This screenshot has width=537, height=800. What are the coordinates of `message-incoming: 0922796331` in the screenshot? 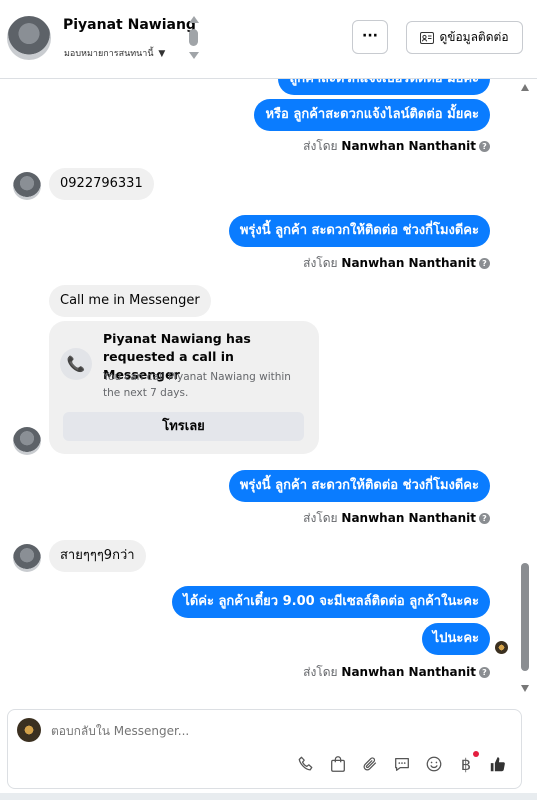 It's located at (101, 184).